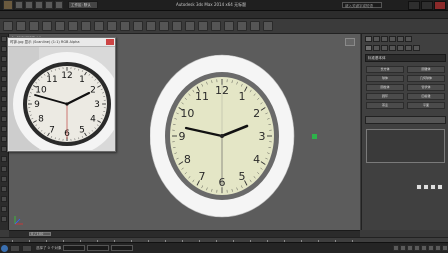 The height and width of the screenshot is (253, 448). Describe the element at coordinates (440, 5) in the screenshot. I see `close-button` at that location.